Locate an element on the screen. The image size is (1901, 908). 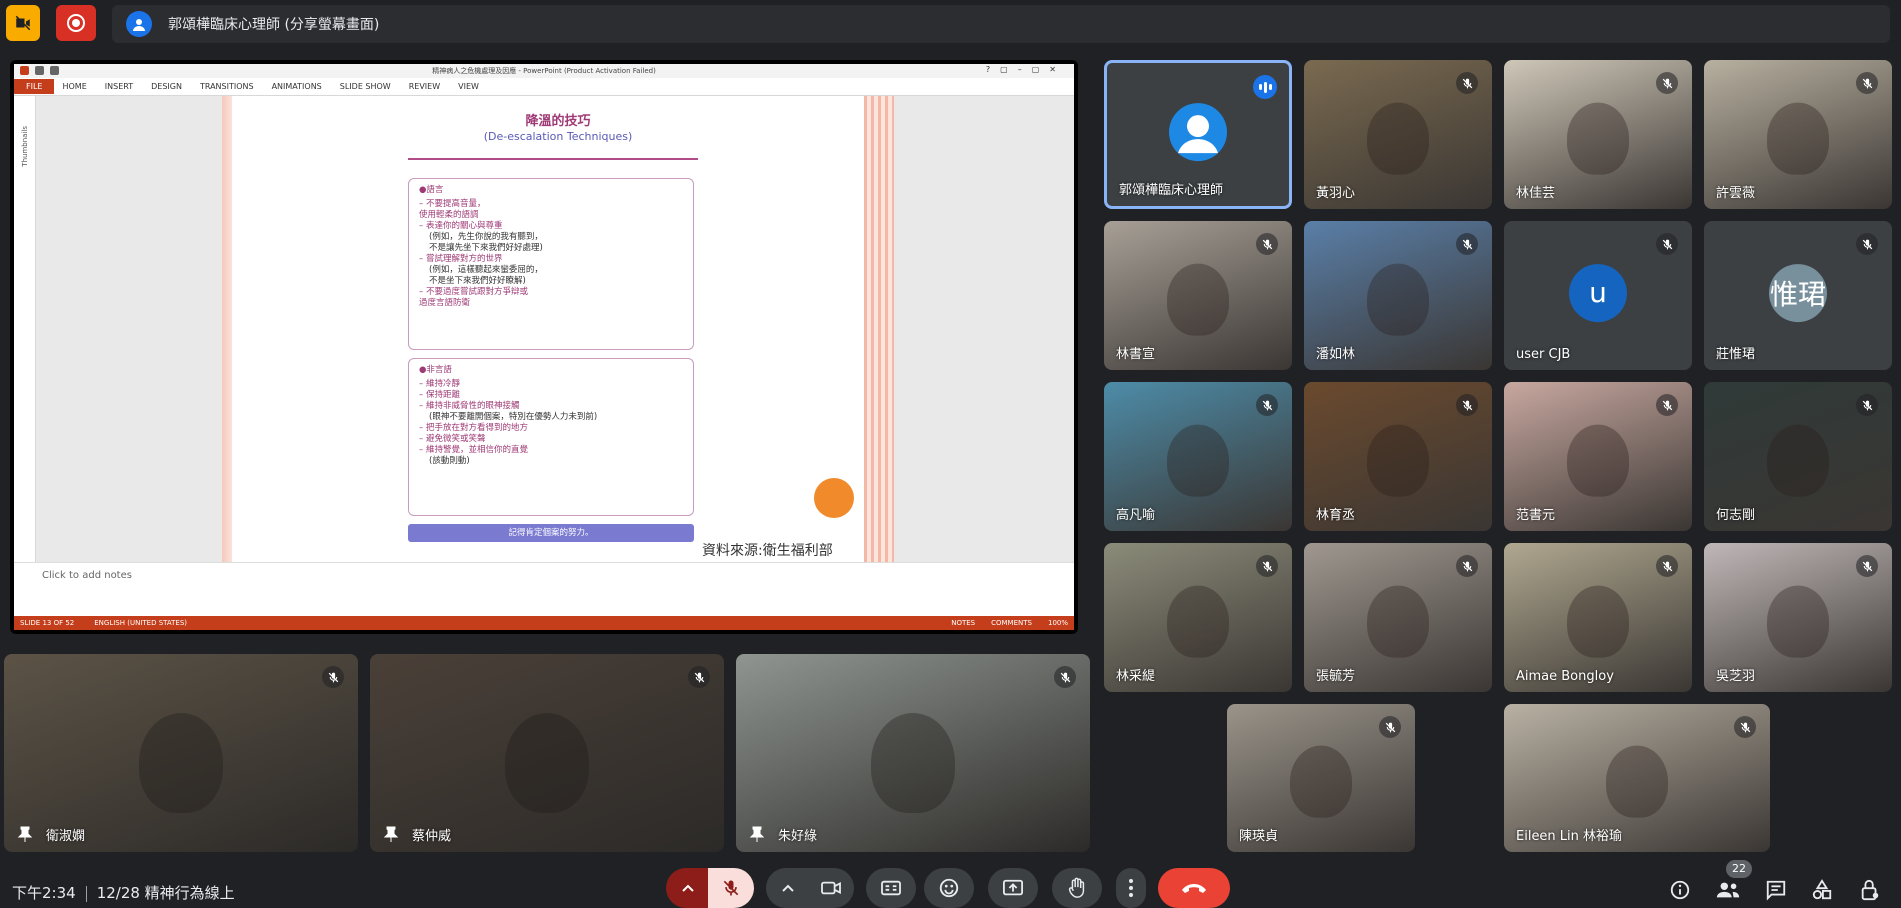
participant-tile: 林育丞 is located at coordinates (1398, 456).